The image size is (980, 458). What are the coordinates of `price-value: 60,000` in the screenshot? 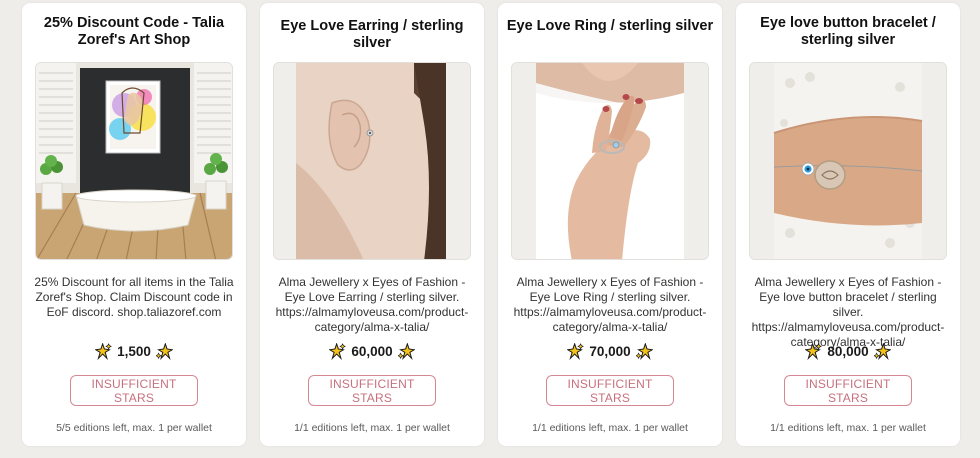 It's located at (372, 351).